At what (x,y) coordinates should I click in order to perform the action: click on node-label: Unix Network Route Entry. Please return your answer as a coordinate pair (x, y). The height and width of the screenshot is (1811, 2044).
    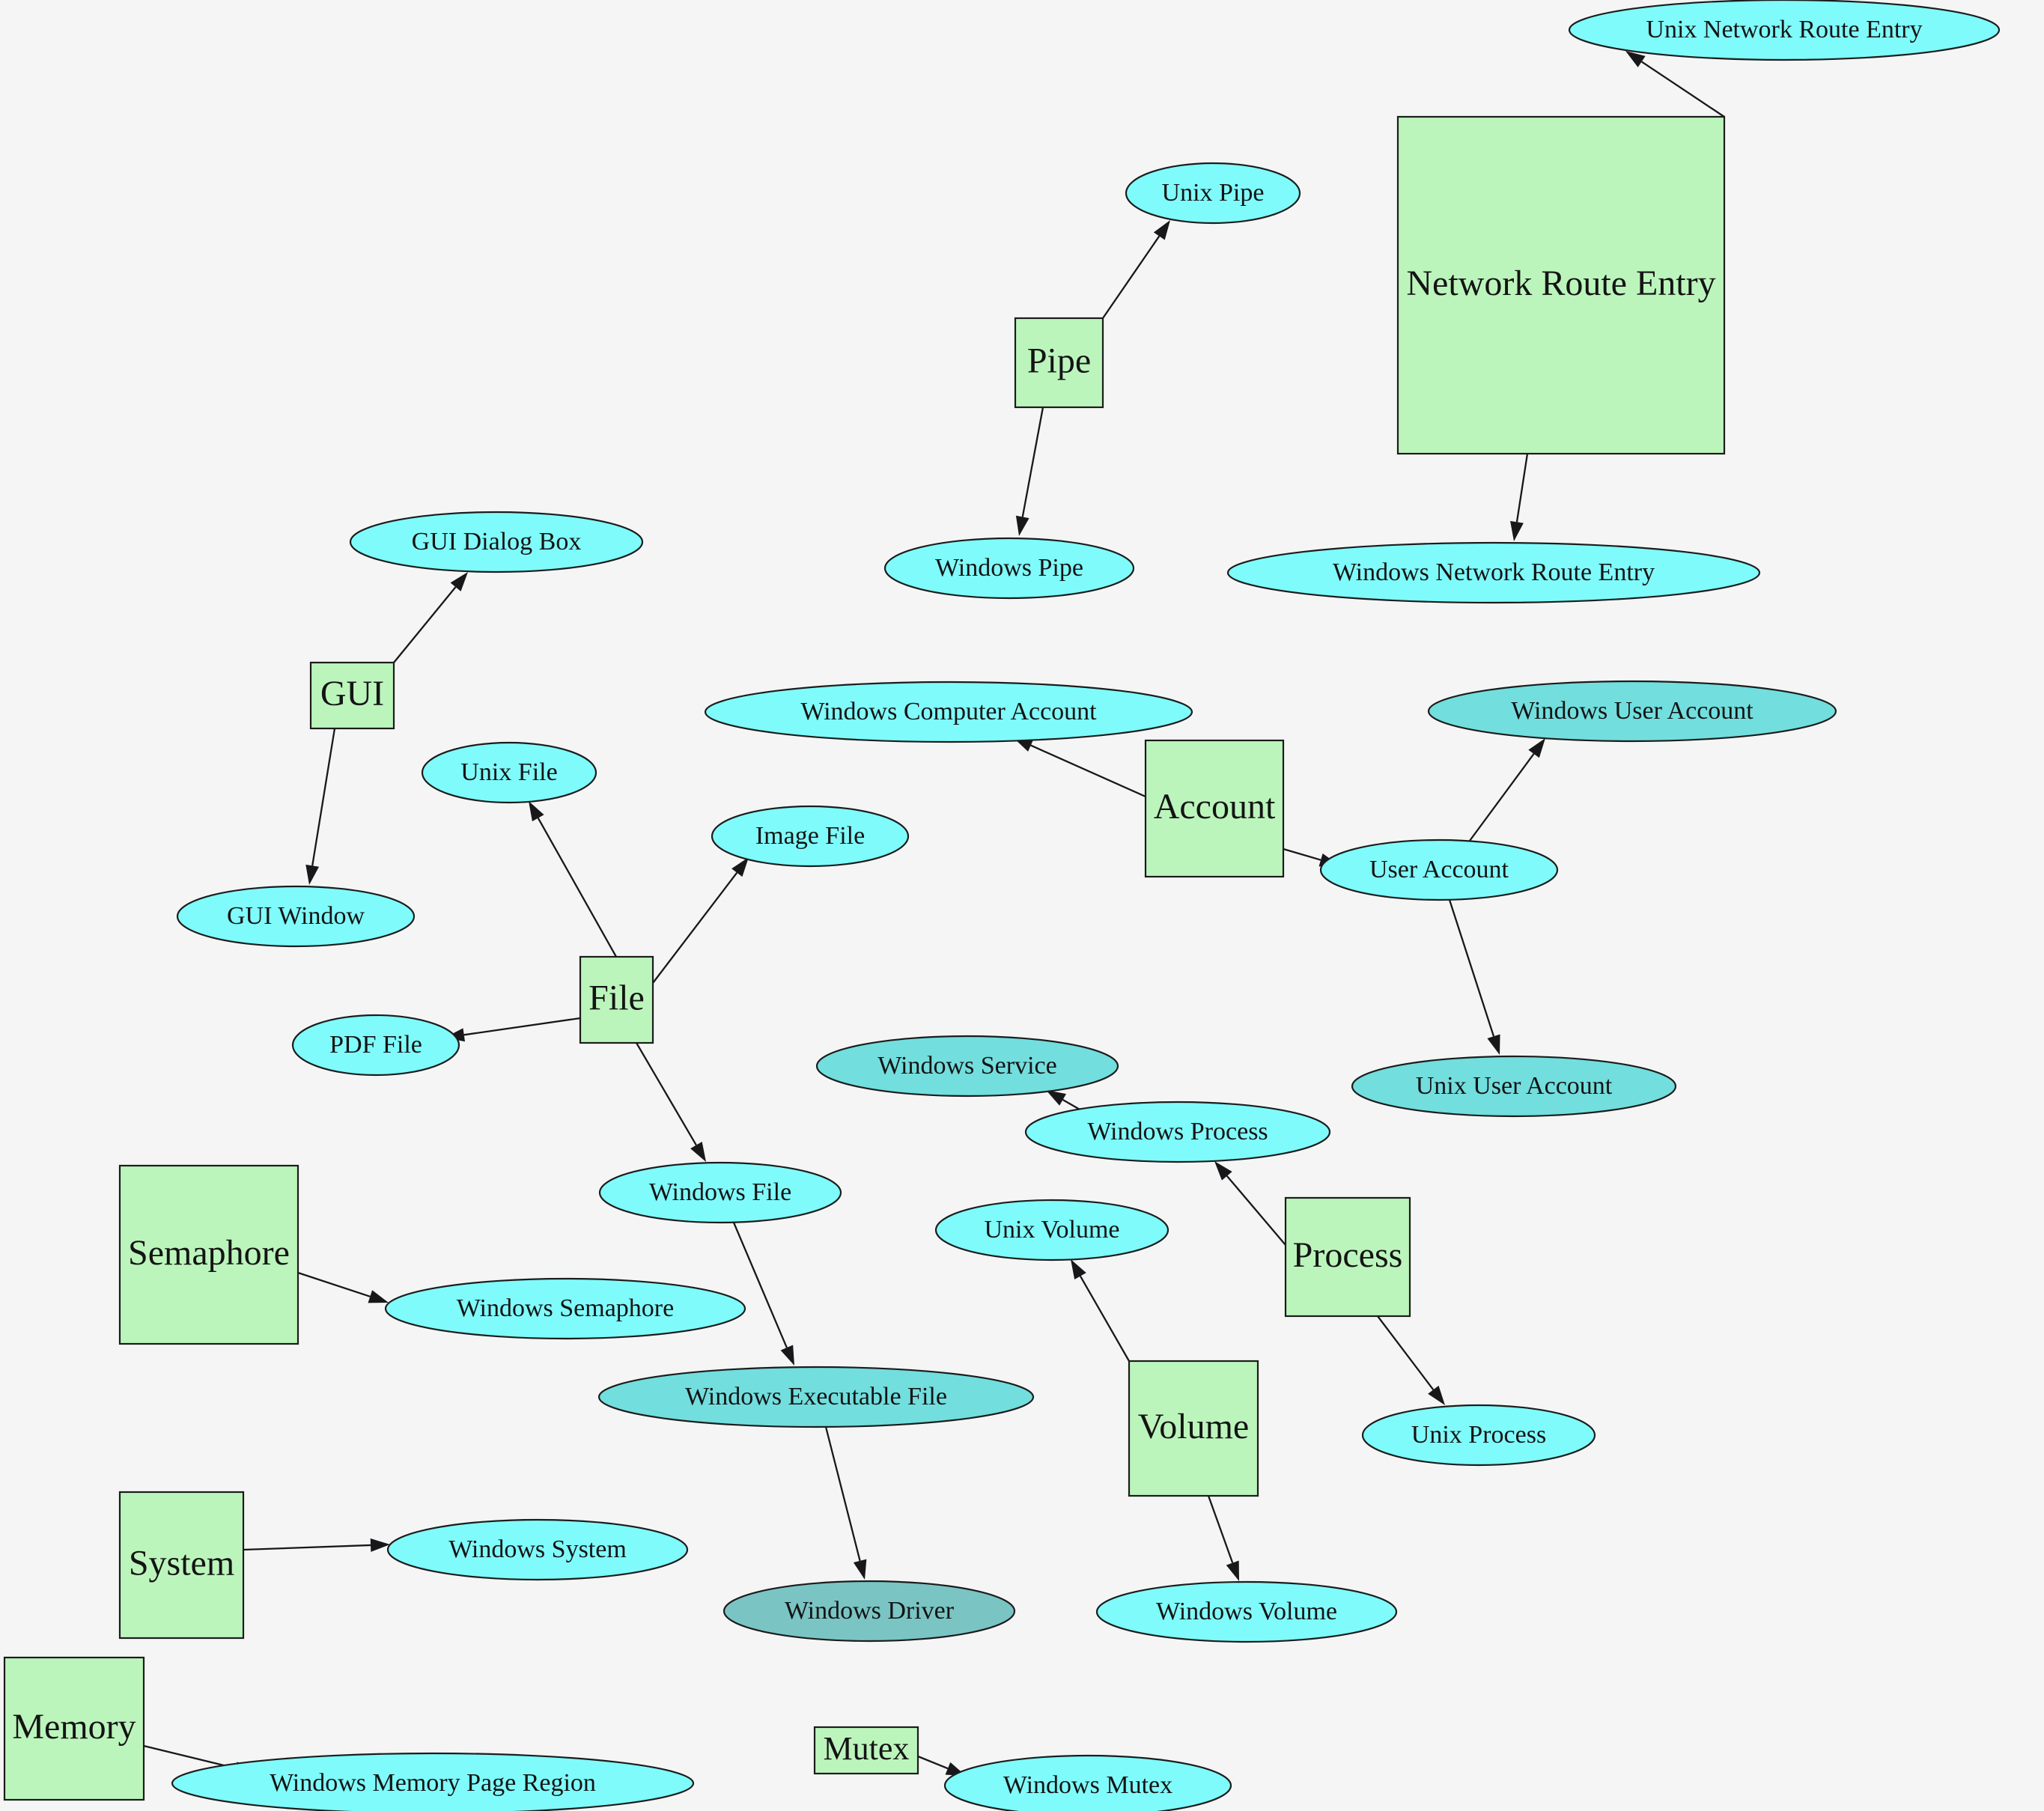
    Looking at the image, I should click on (1784, 30).